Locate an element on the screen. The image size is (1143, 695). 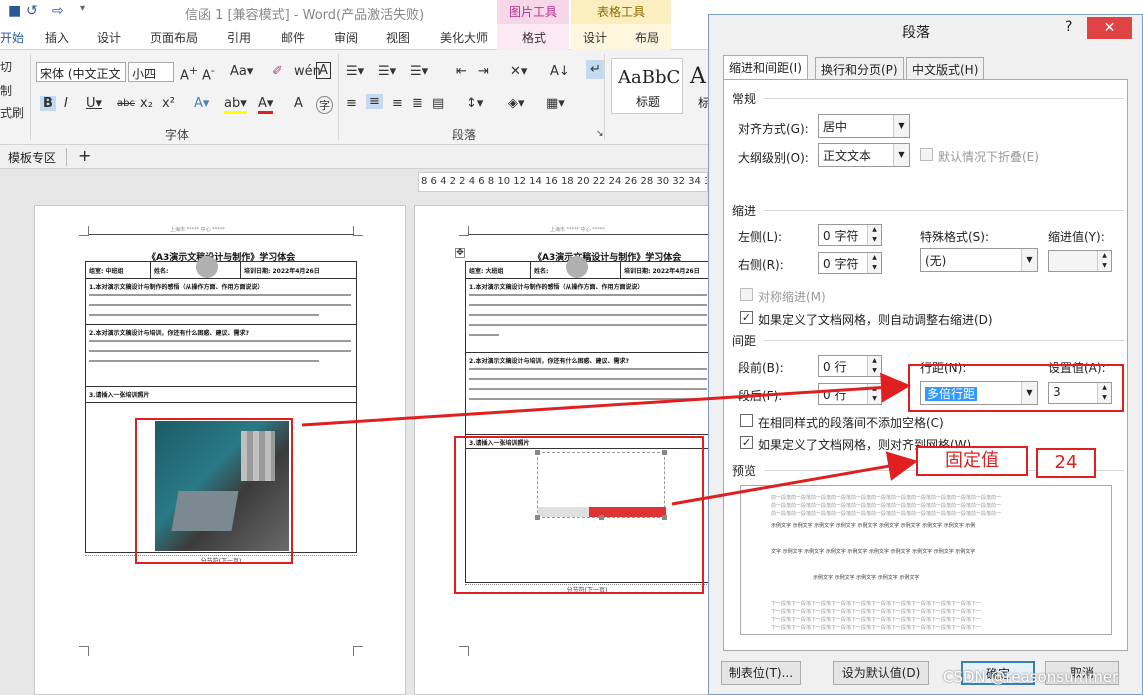
watermark: CSDN @reasonsummer is located at coordinates (1031, 677).